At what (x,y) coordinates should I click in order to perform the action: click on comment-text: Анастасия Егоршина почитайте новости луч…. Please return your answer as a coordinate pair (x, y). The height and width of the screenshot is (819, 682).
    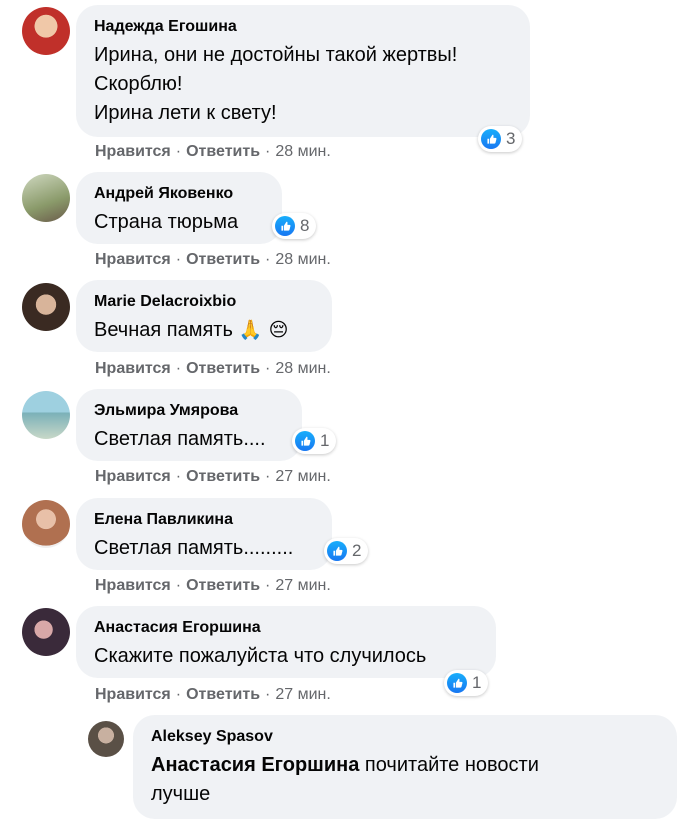
    Looking at the image, I should click on (345, 779).